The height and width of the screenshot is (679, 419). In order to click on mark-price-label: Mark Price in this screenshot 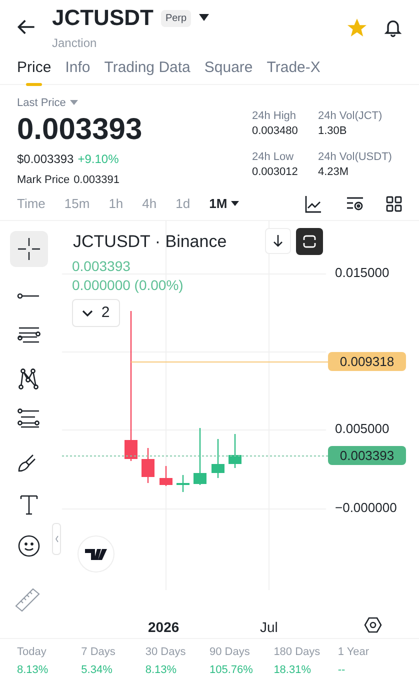, I will do `click(43, 180)`.